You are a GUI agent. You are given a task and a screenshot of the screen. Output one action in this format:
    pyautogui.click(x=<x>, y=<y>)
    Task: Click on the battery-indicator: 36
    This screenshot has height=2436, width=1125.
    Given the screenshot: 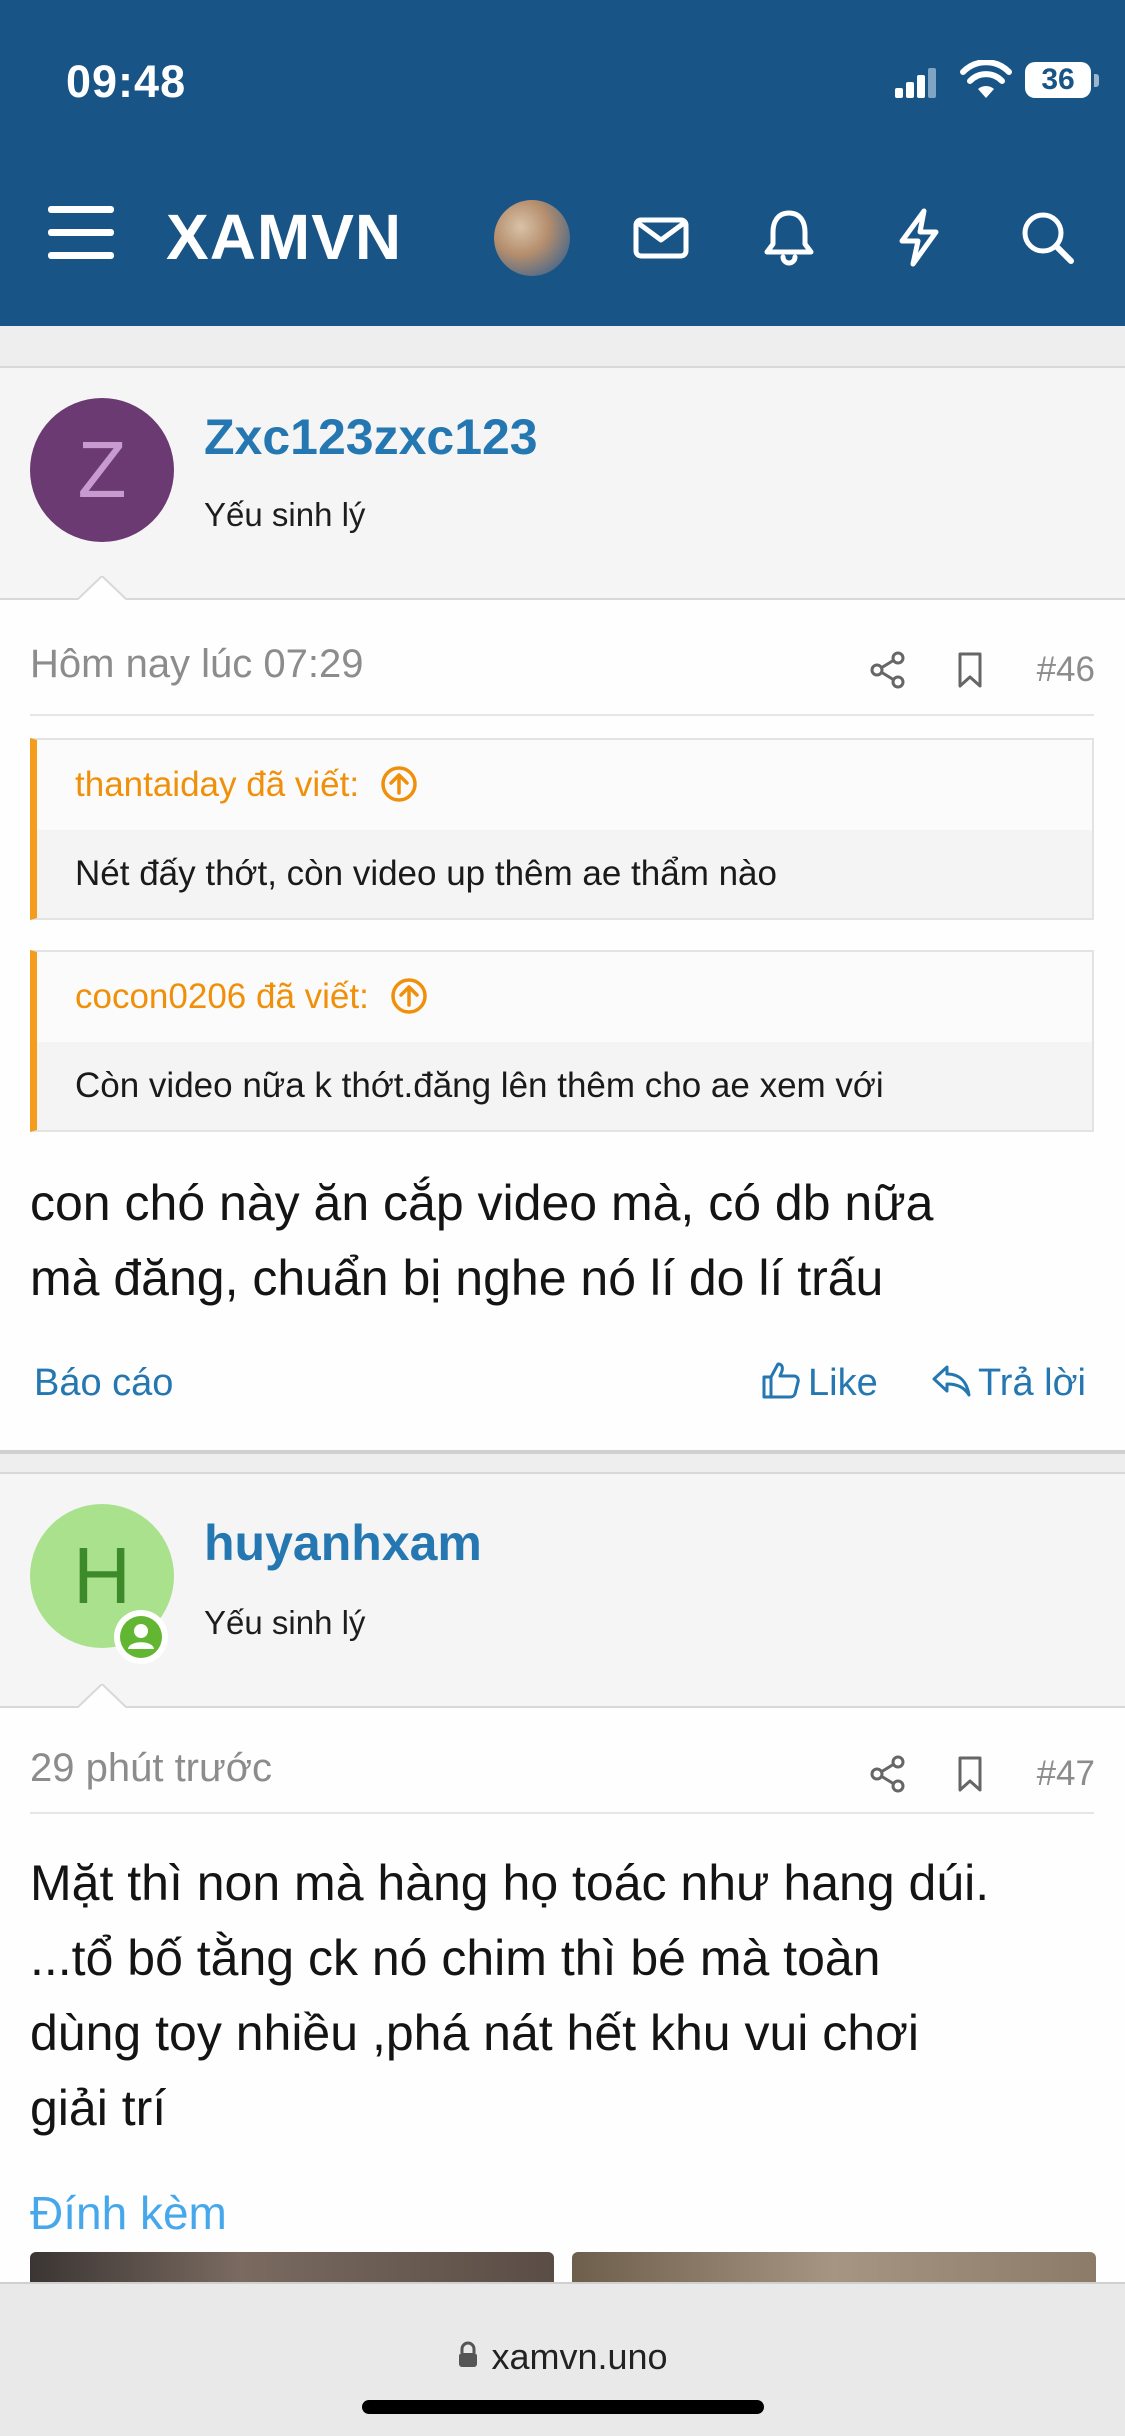 What is the action you would take?
    pyautogui.click(x=1058, y=80)
    